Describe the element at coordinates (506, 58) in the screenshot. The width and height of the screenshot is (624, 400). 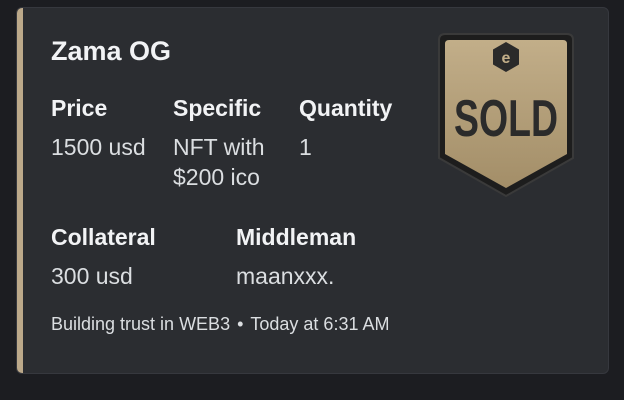
I see `svg-text: e` at that location.